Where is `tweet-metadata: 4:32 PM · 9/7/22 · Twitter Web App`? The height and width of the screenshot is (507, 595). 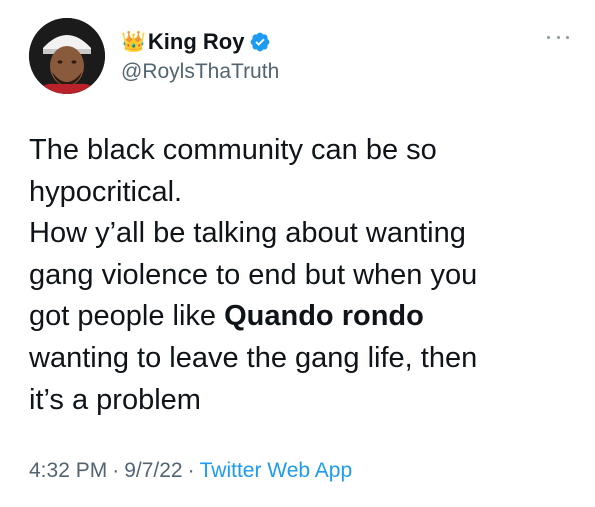 tweet-metadata: 4:32 PM · 9/7/22 · Twitter Web App is located at coordinates (190, 471).